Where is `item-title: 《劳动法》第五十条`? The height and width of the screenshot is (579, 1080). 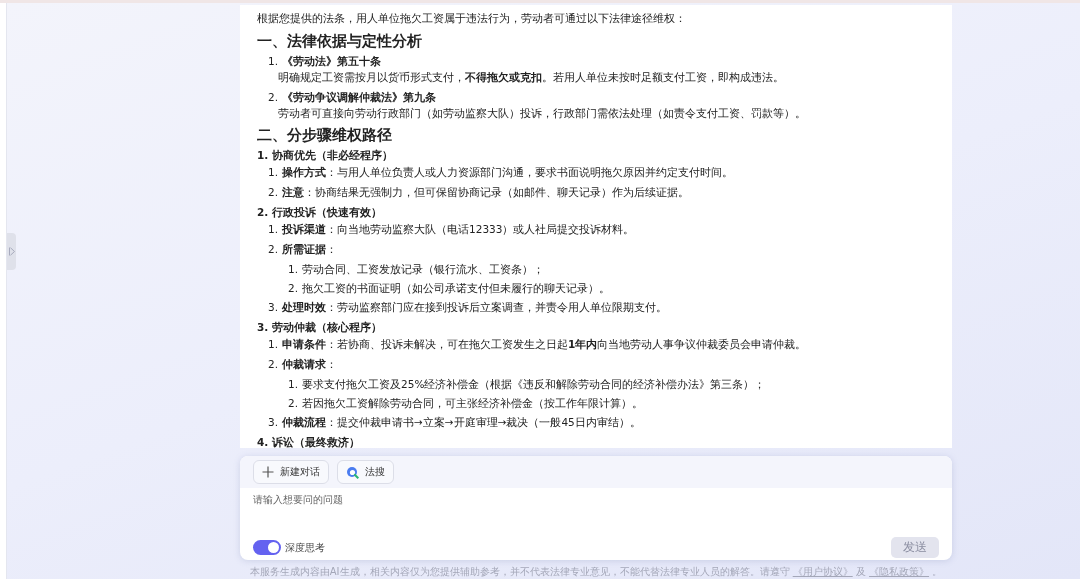 item-title: 《劳动法》第五十条 is located at coordinates (332, 61).